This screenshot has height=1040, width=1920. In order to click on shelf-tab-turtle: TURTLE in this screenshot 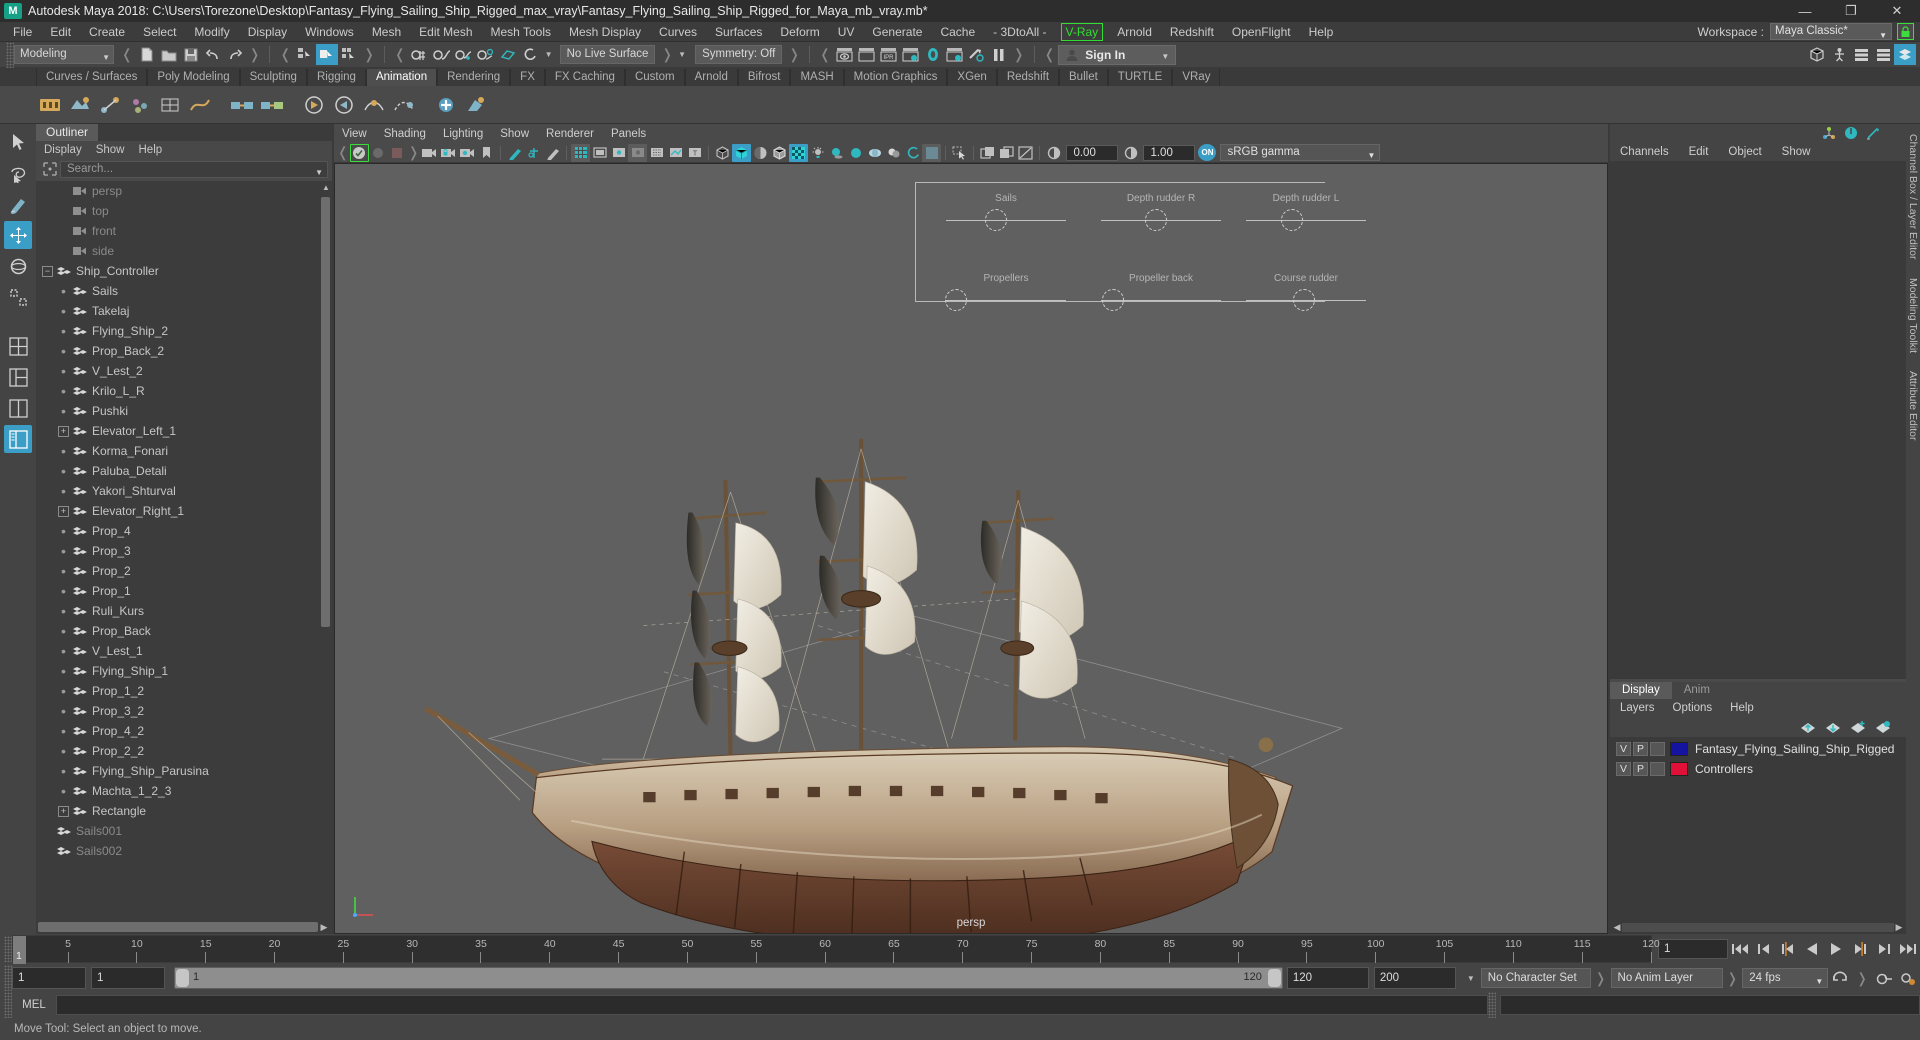, I will do `click(1140, 77)`.